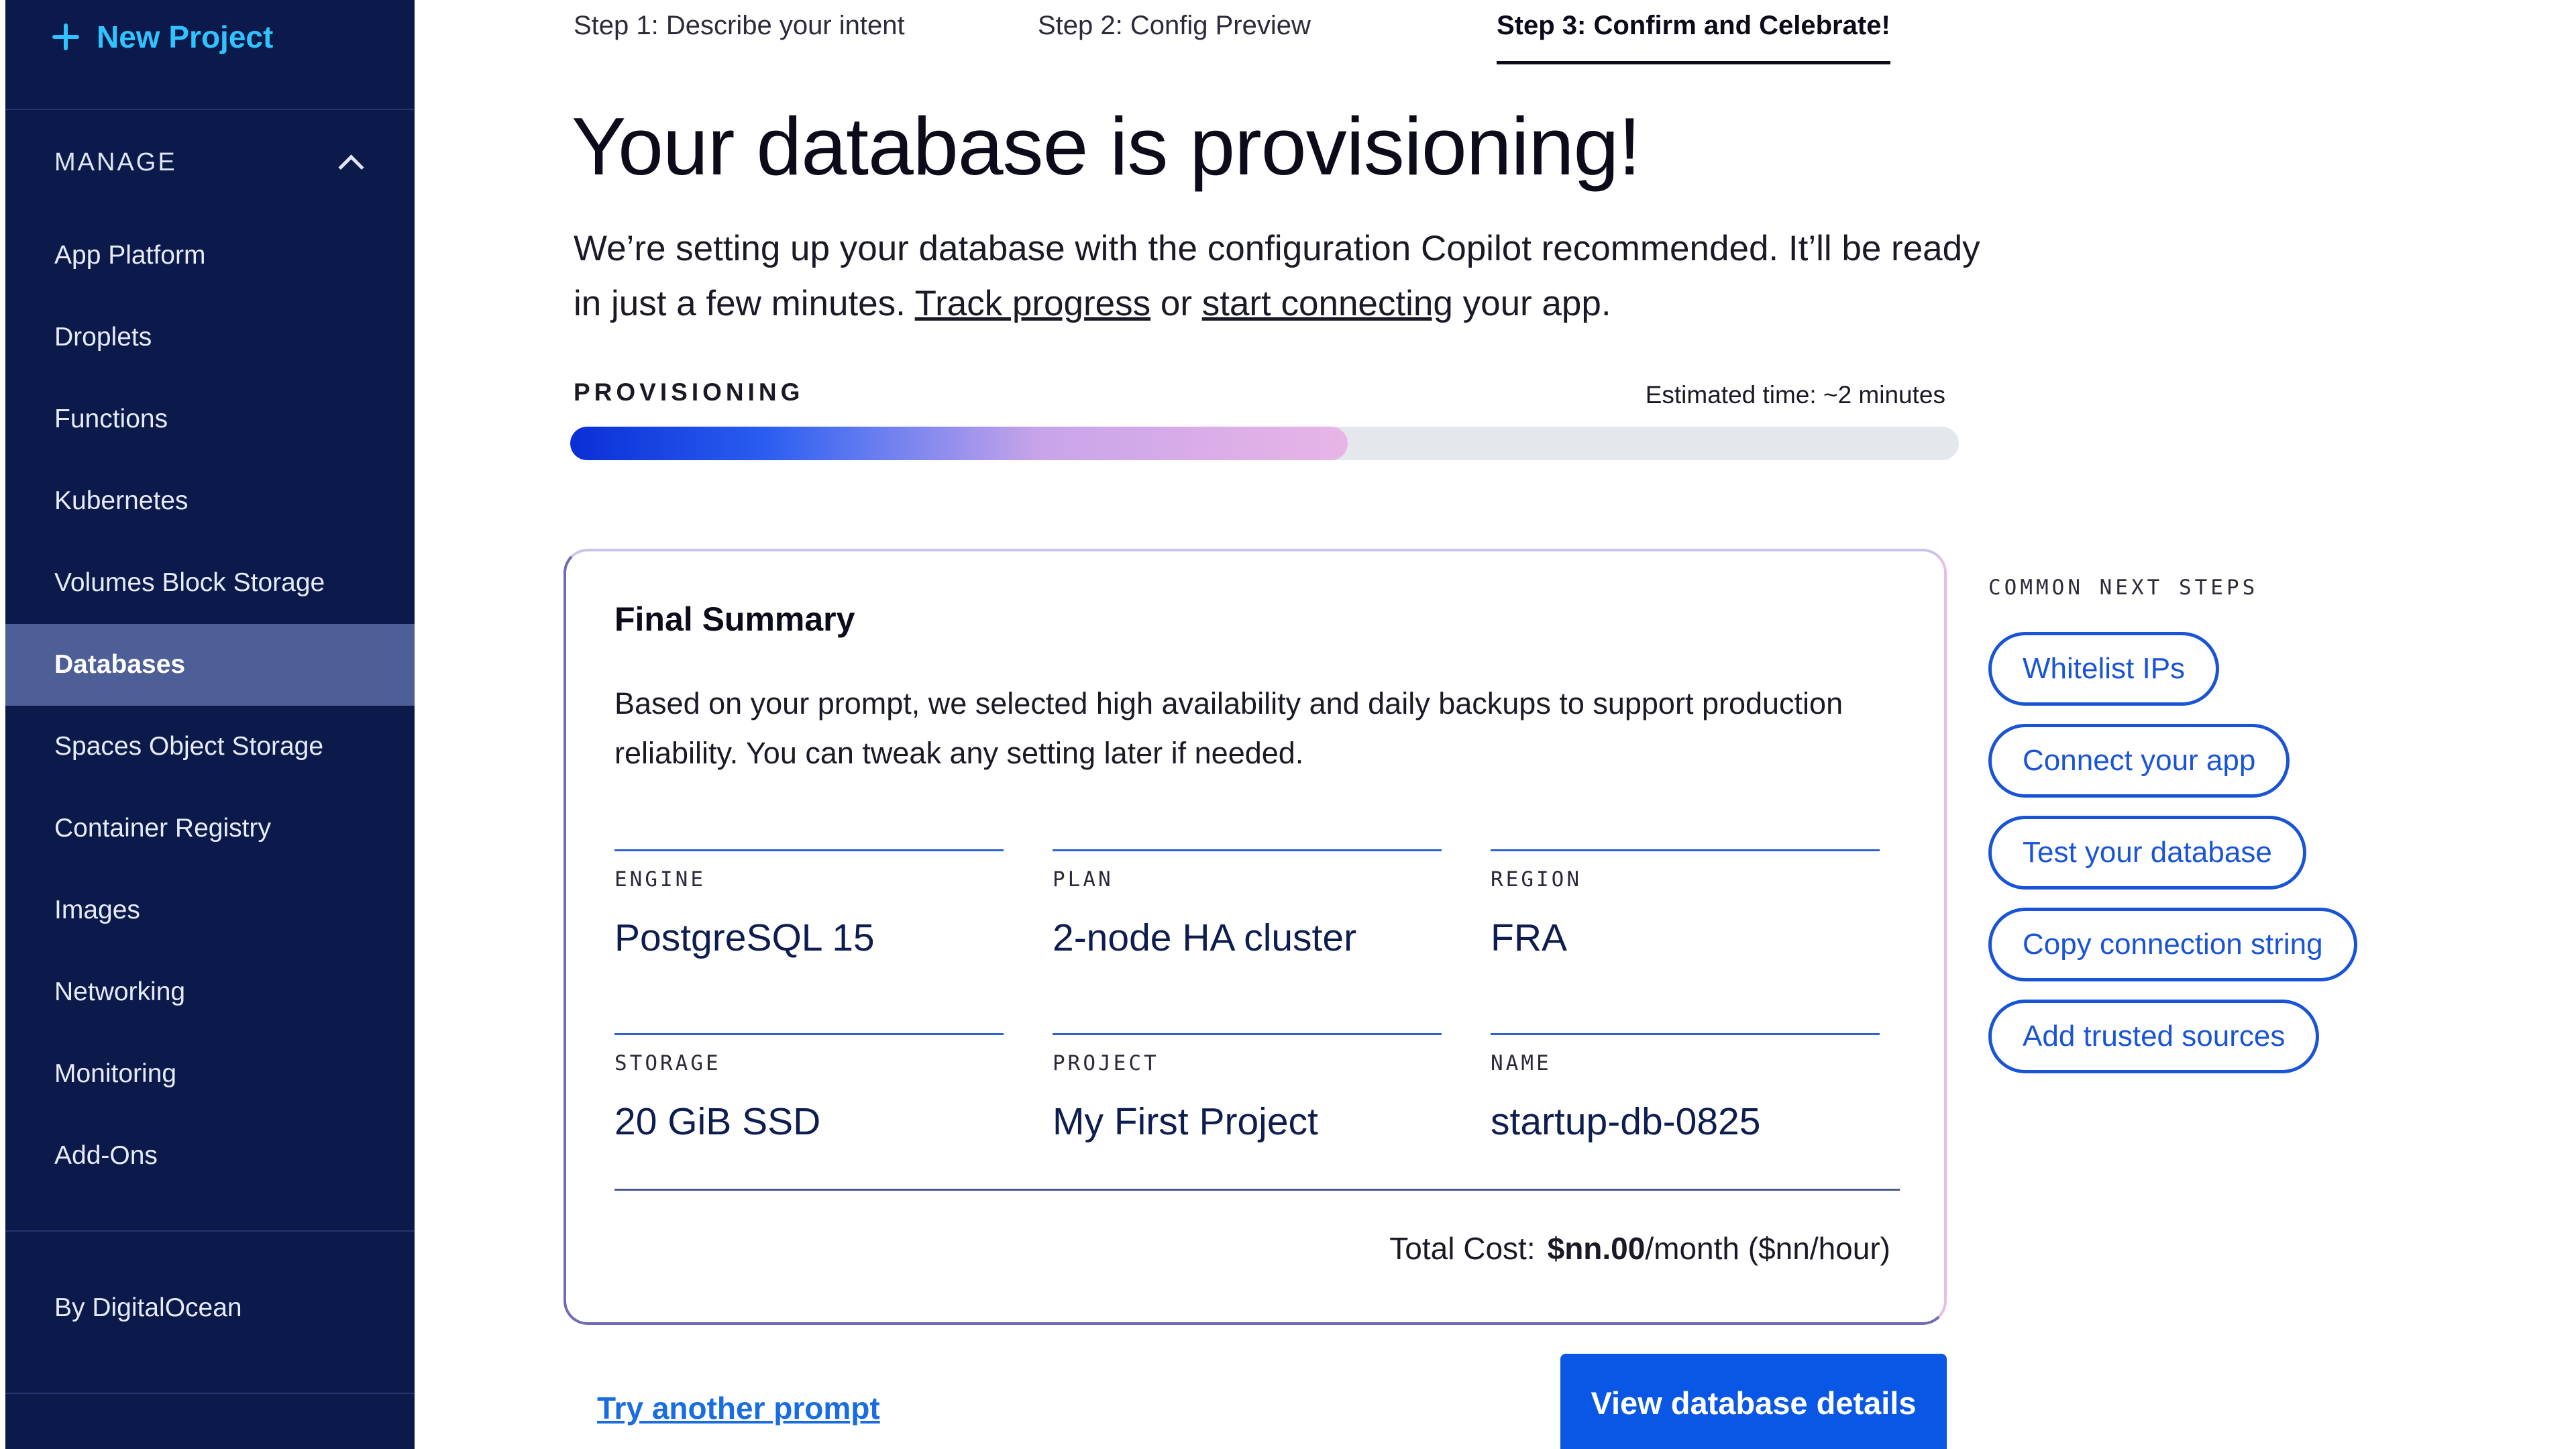 The height and width of the screenshot is (1449, 2576). I want to click on new-project-button: New Project, so click(162, 37).